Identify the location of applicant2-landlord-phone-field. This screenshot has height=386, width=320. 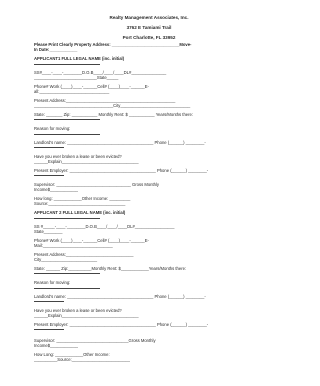
(49, 301).